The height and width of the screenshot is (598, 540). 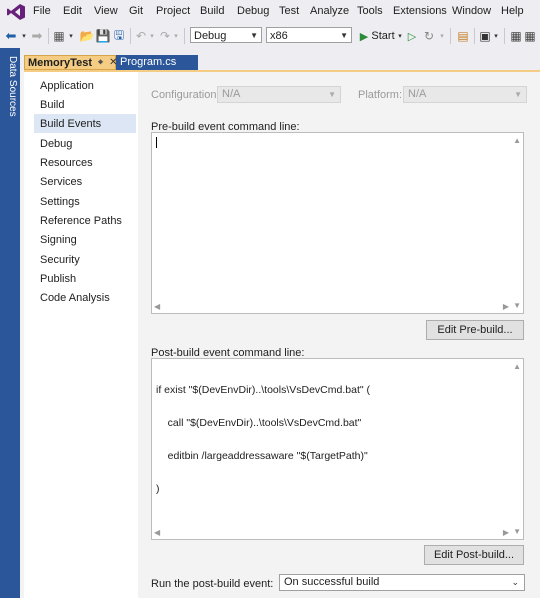 What do you see at coordinates (72, 11) in the screenshot?
I see `menu-edit: Edit` at bounding box center [72, 11].